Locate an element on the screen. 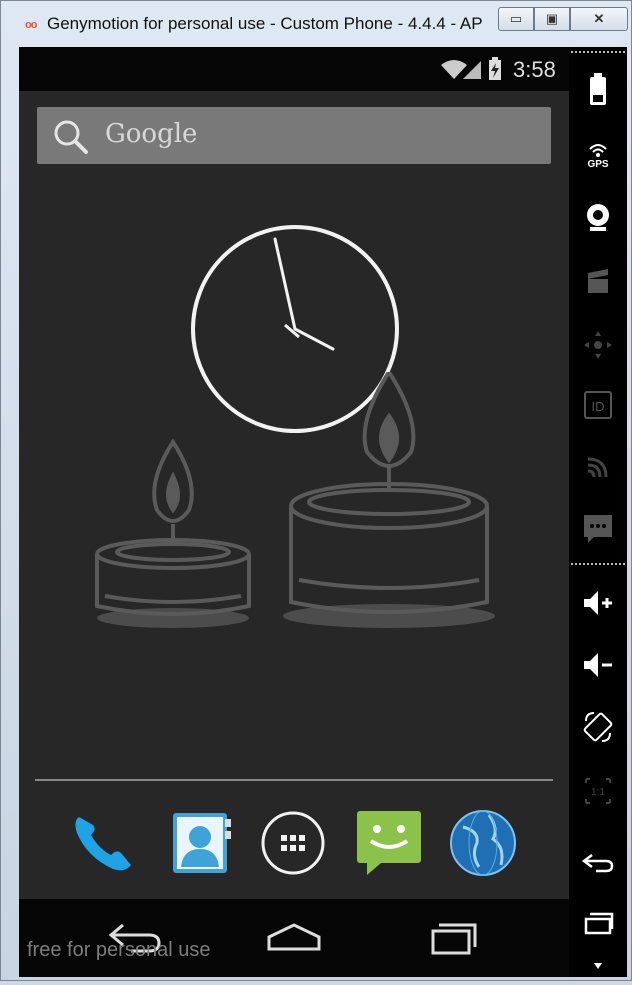 The height and width of the screenshot is (985, 632). scroll-down-icon is located at coordinates (598, 965).